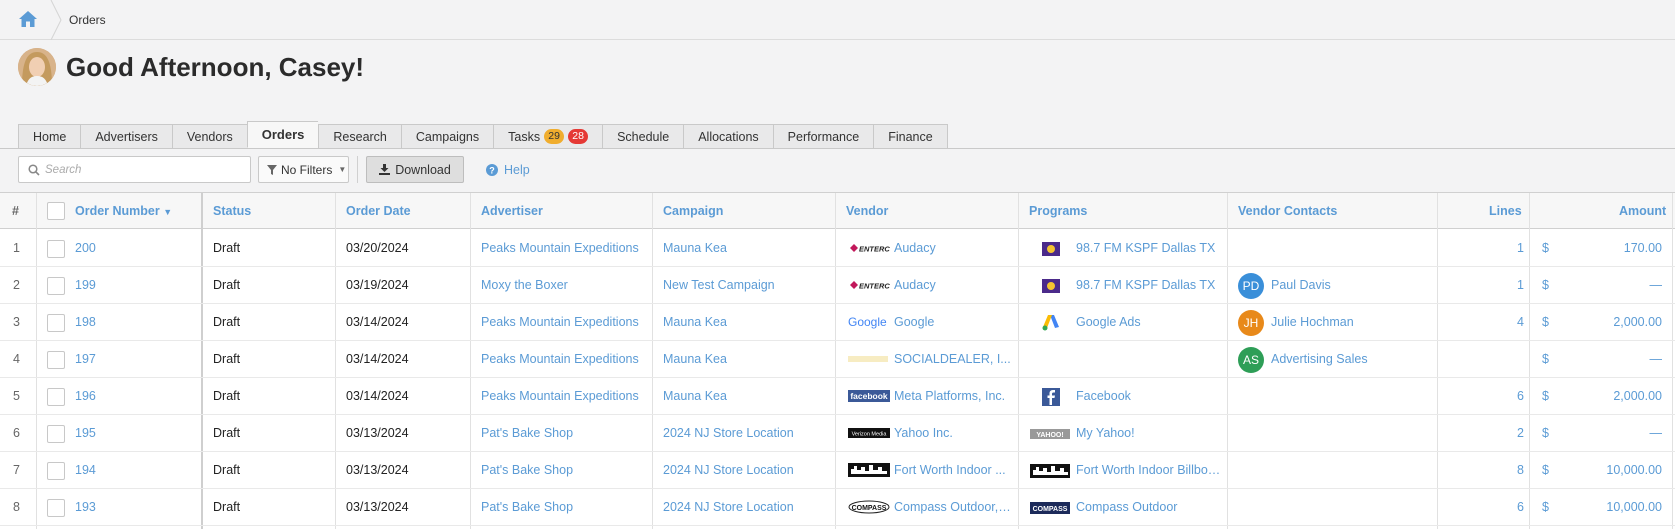 The height and width of the screenshot is (529, 1675). I want to click on tab-research: Research, so click(359, 136).